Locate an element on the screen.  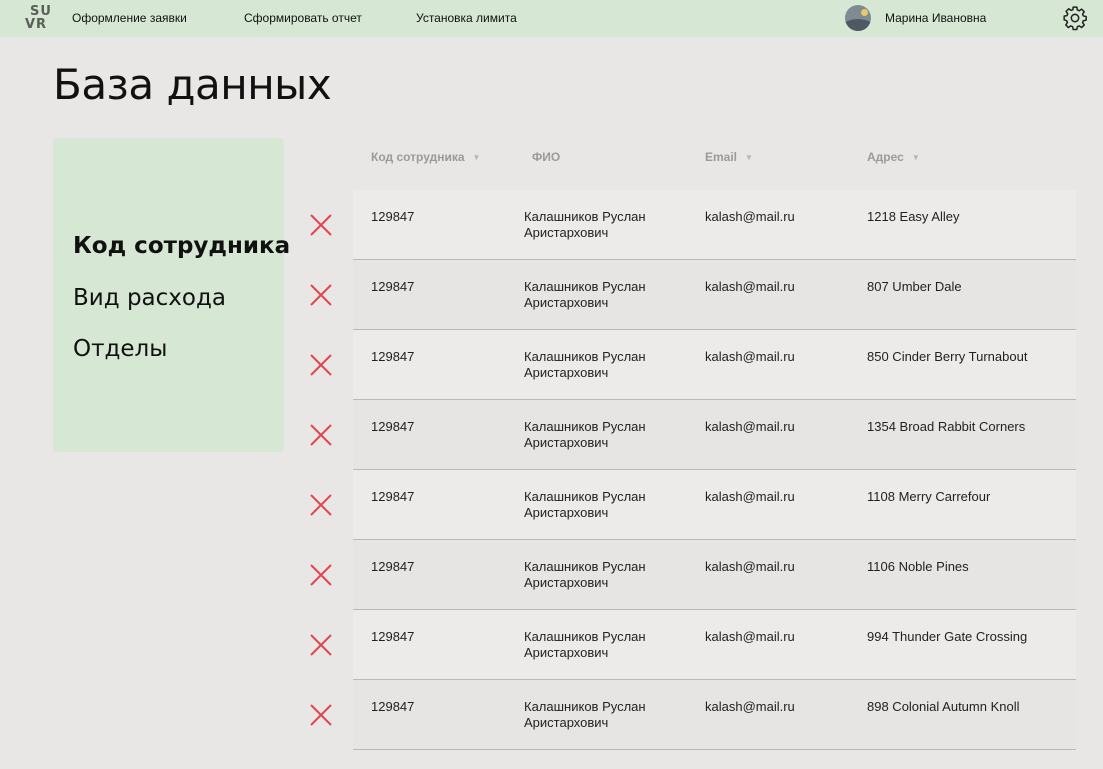
user-name: Марина Ивановна is located at coordinates (935, 18).